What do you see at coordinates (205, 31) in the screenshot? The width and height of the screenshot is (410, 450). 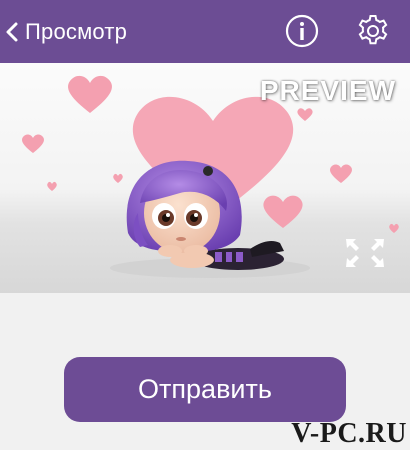 I see `app-header: Просмотр` at bounding box center [205, 31].